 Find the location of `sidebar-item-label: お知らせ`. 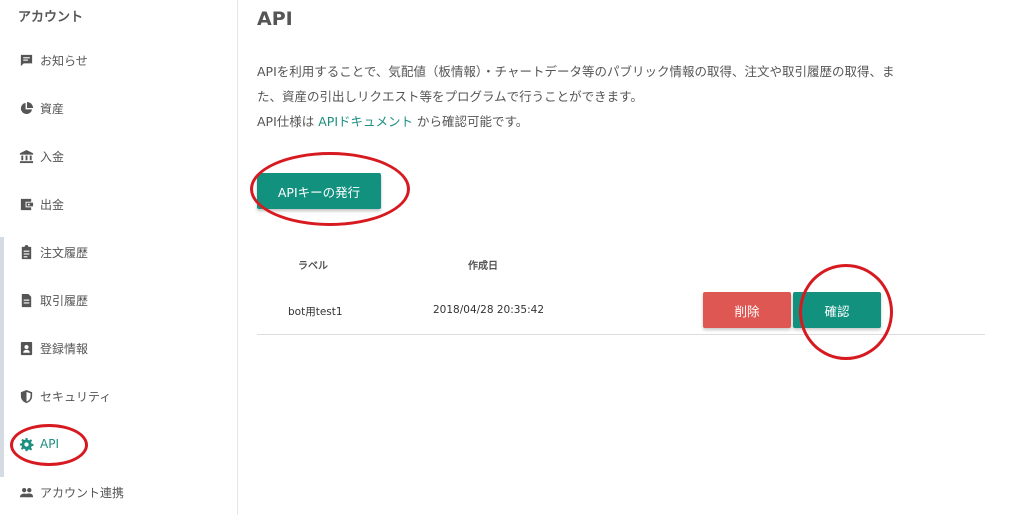

sidebar-item-label: お知らせ is located at coordinates (64, 60).